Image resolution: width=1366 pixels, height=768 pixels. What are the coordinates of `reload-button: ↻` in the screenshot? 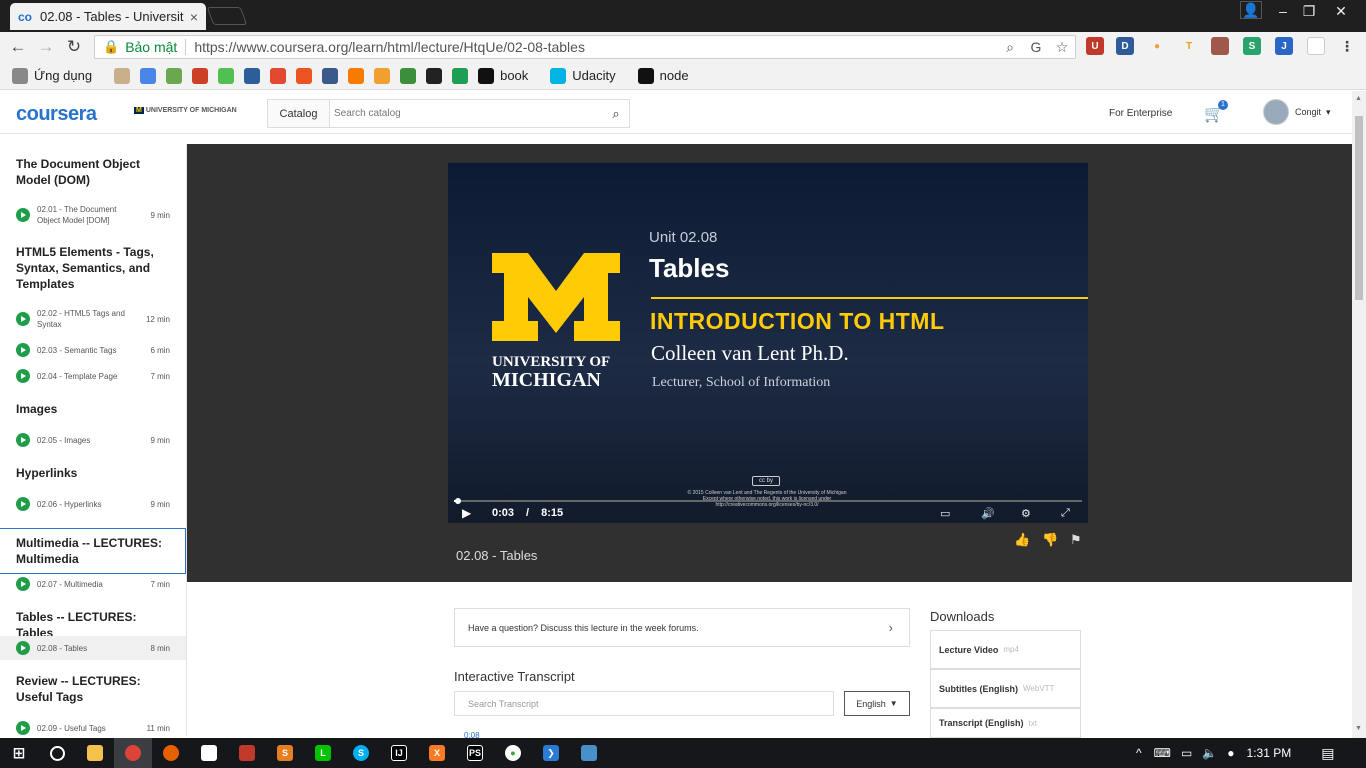 It's located at (74, 47).